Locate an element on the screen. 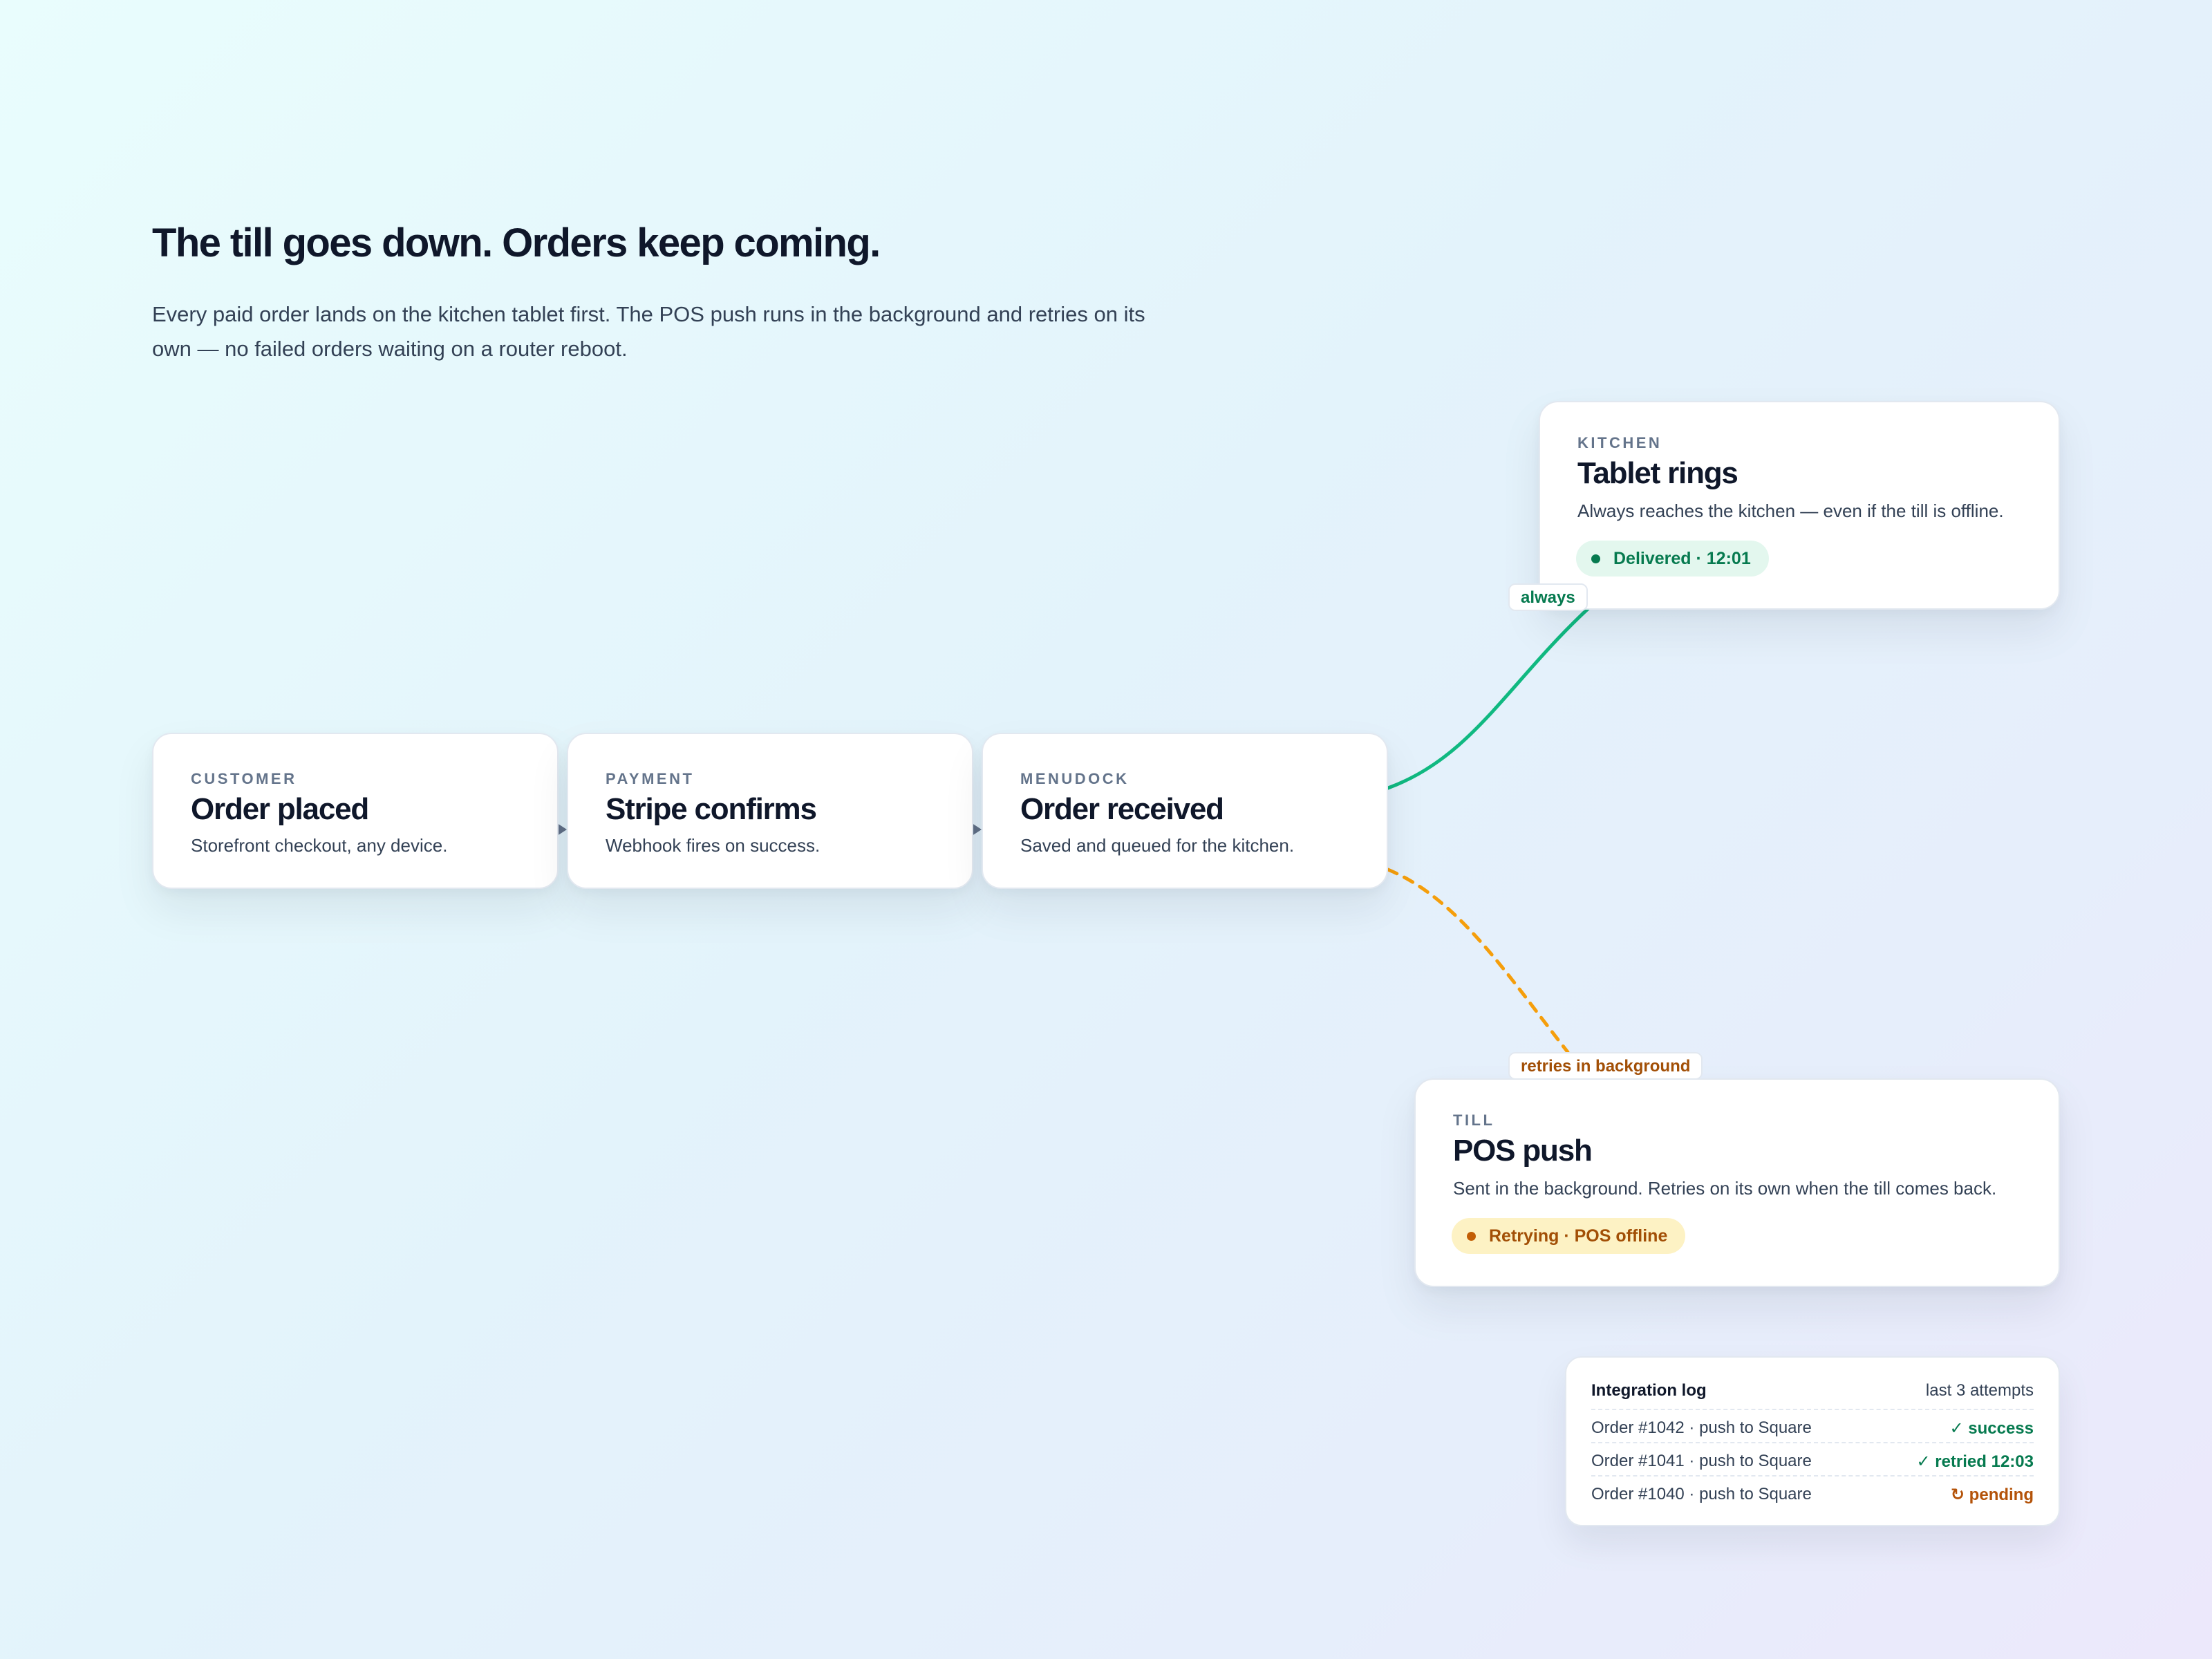 The width and height of the screenshot is (2212, 1659). log-row: Order #1040 · push to Square ↻ pending is located at coordinates (1812, 1492).